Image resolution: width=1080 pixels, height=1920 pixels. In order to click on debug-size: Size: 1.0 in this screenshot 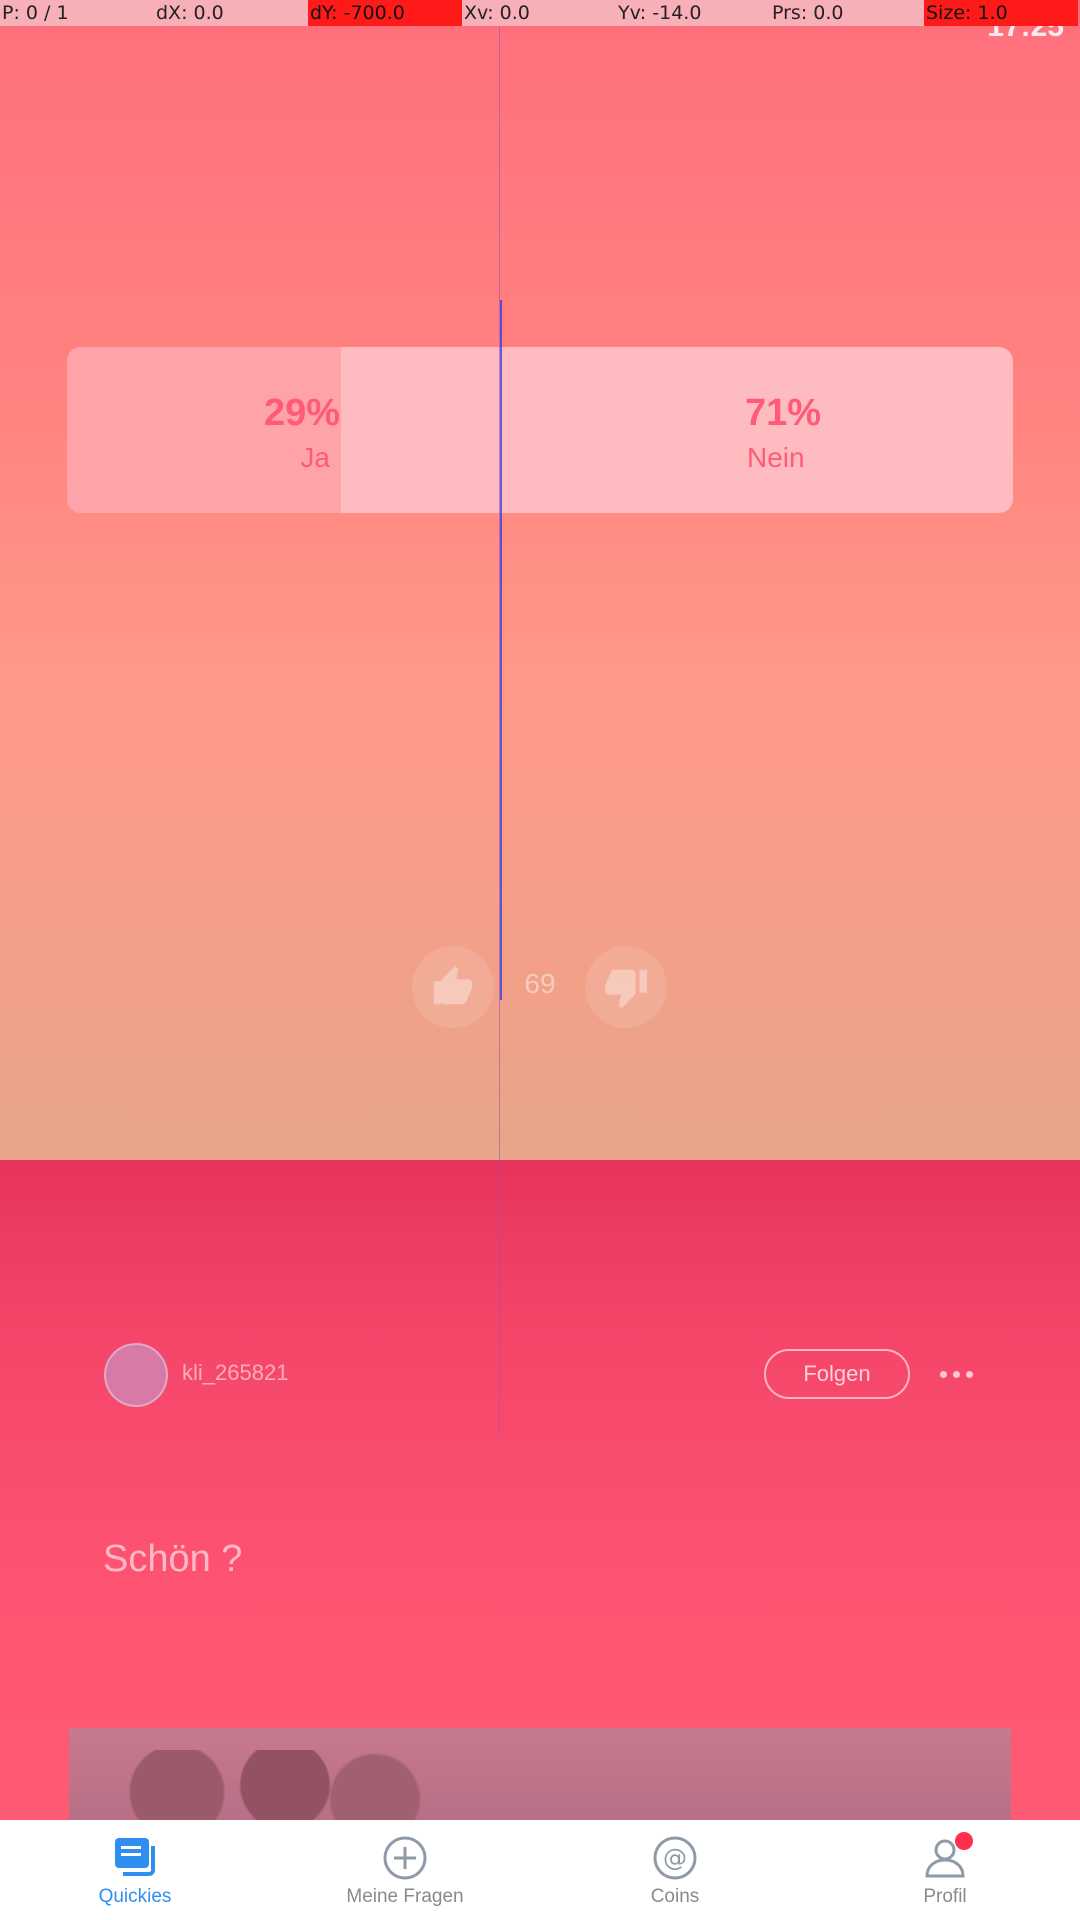, I will do `click(1001, 13)`.